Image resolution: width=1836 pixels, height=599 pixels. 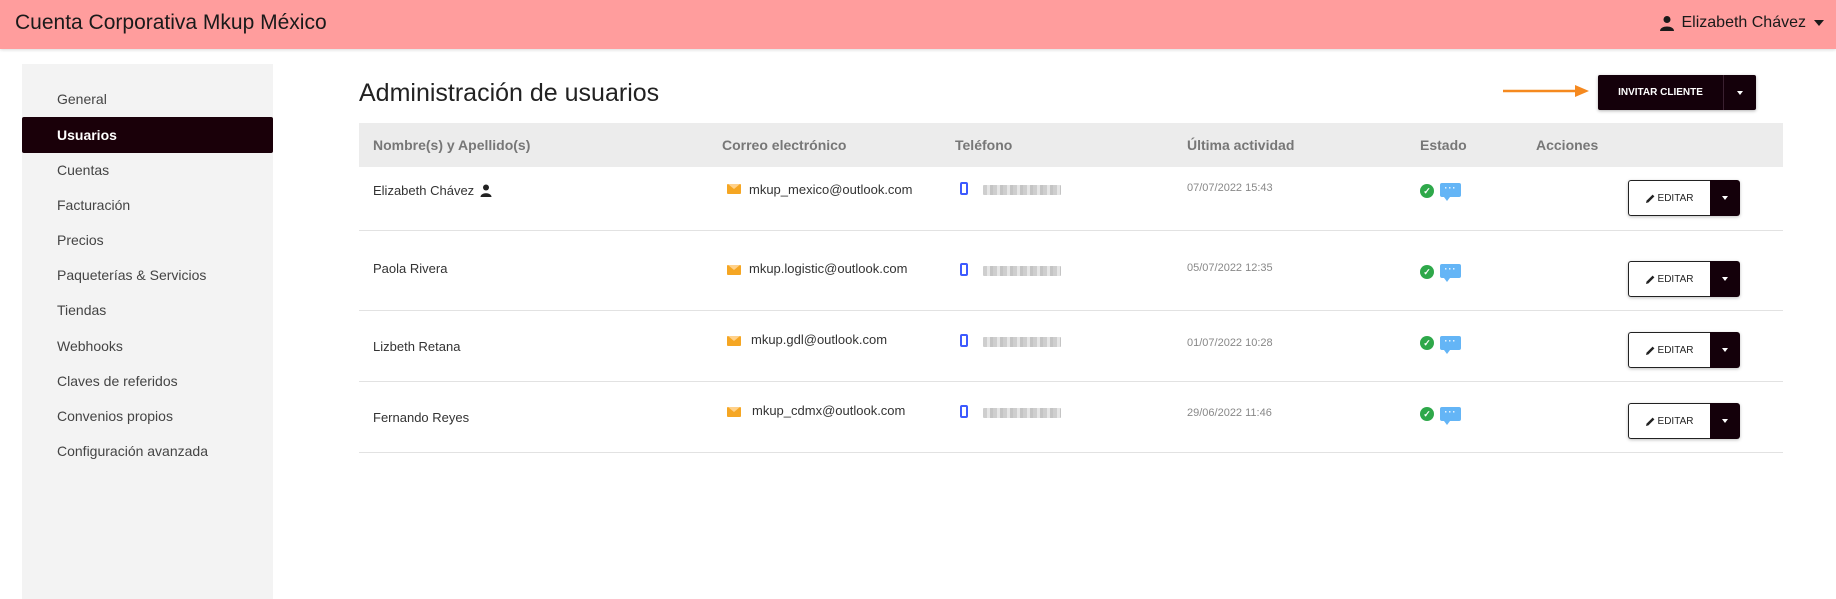 I want to click on user-name-cell: Fernando Reyes, so click(x=421, y=417).